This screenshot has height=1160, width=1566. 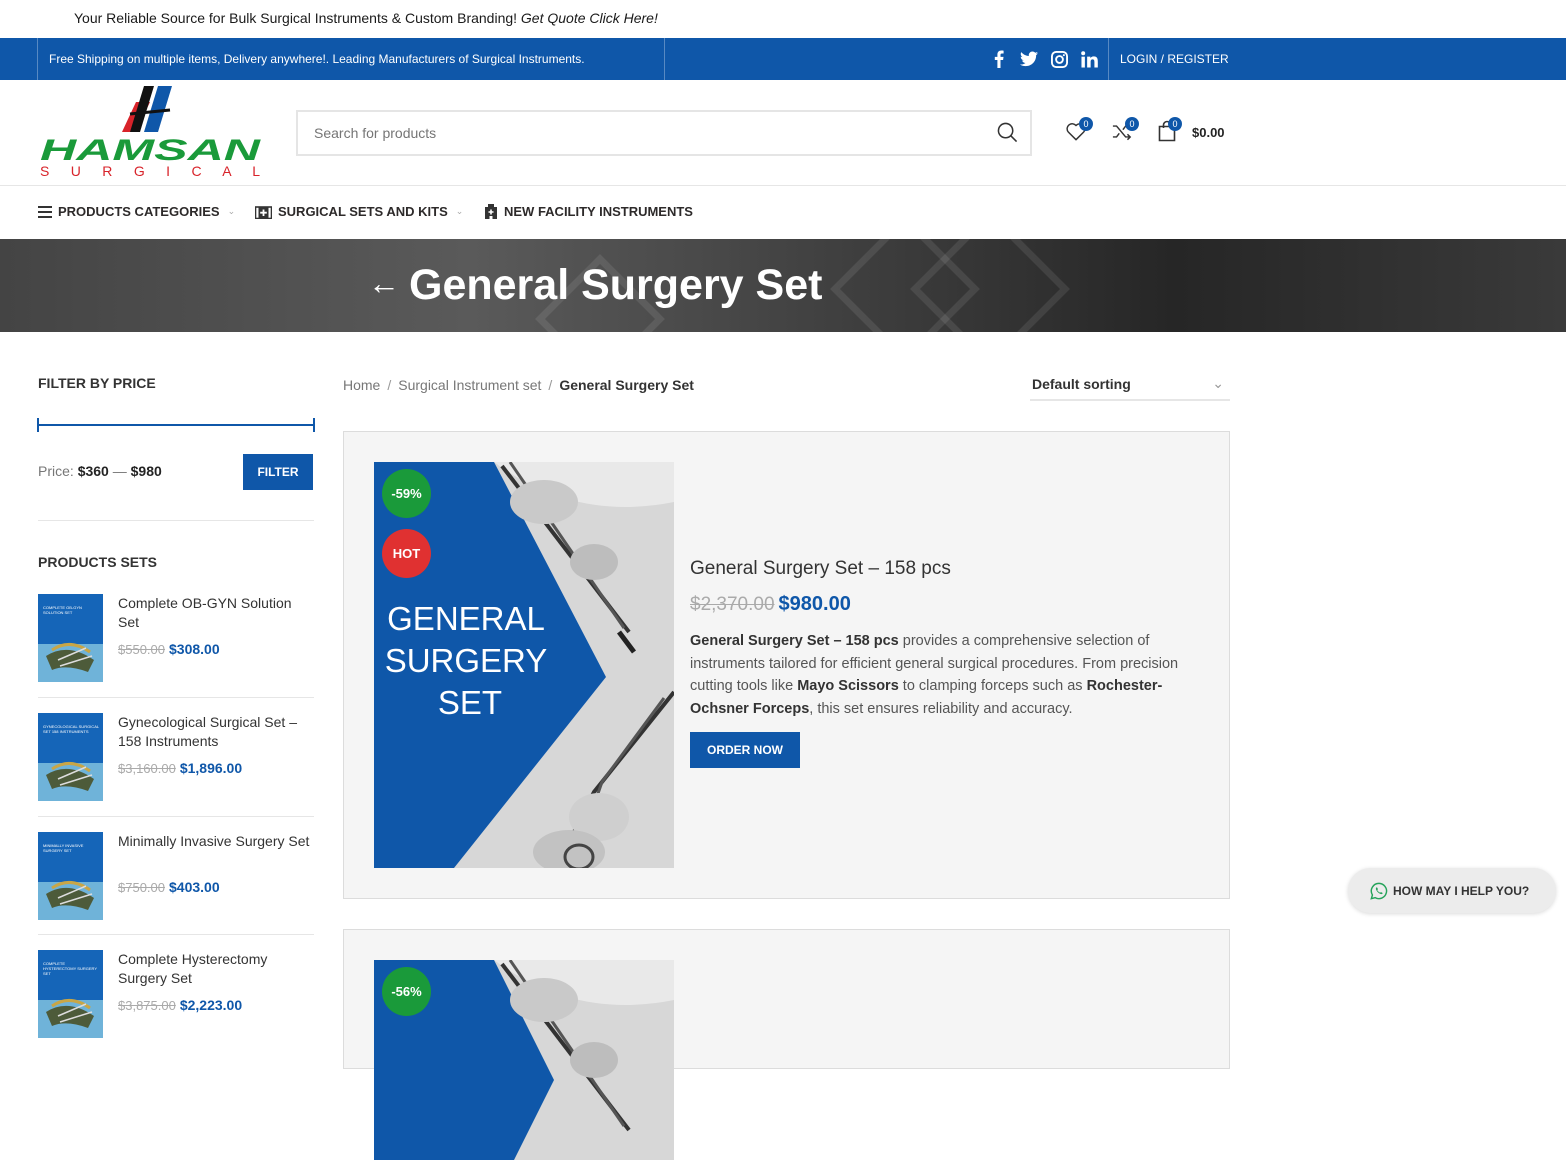 I want to click on product-name: Complete Hysterectomy Surgery Set, so click(x=216, y=969).